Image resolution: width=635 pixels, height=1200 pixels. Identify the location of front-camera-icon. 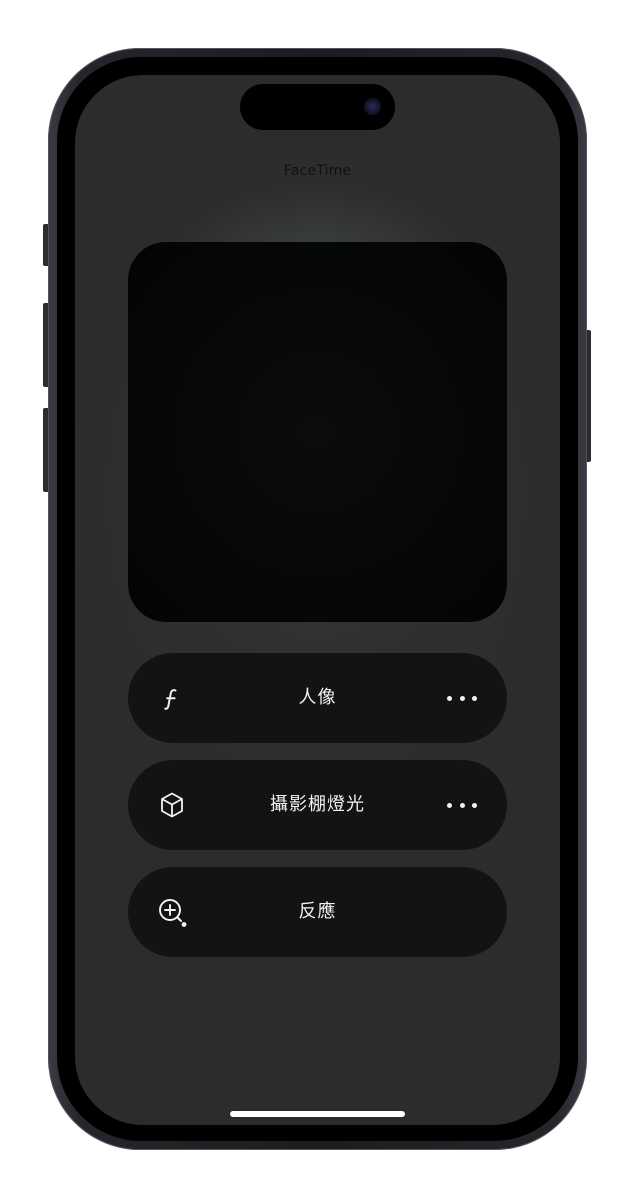
(372, 106).